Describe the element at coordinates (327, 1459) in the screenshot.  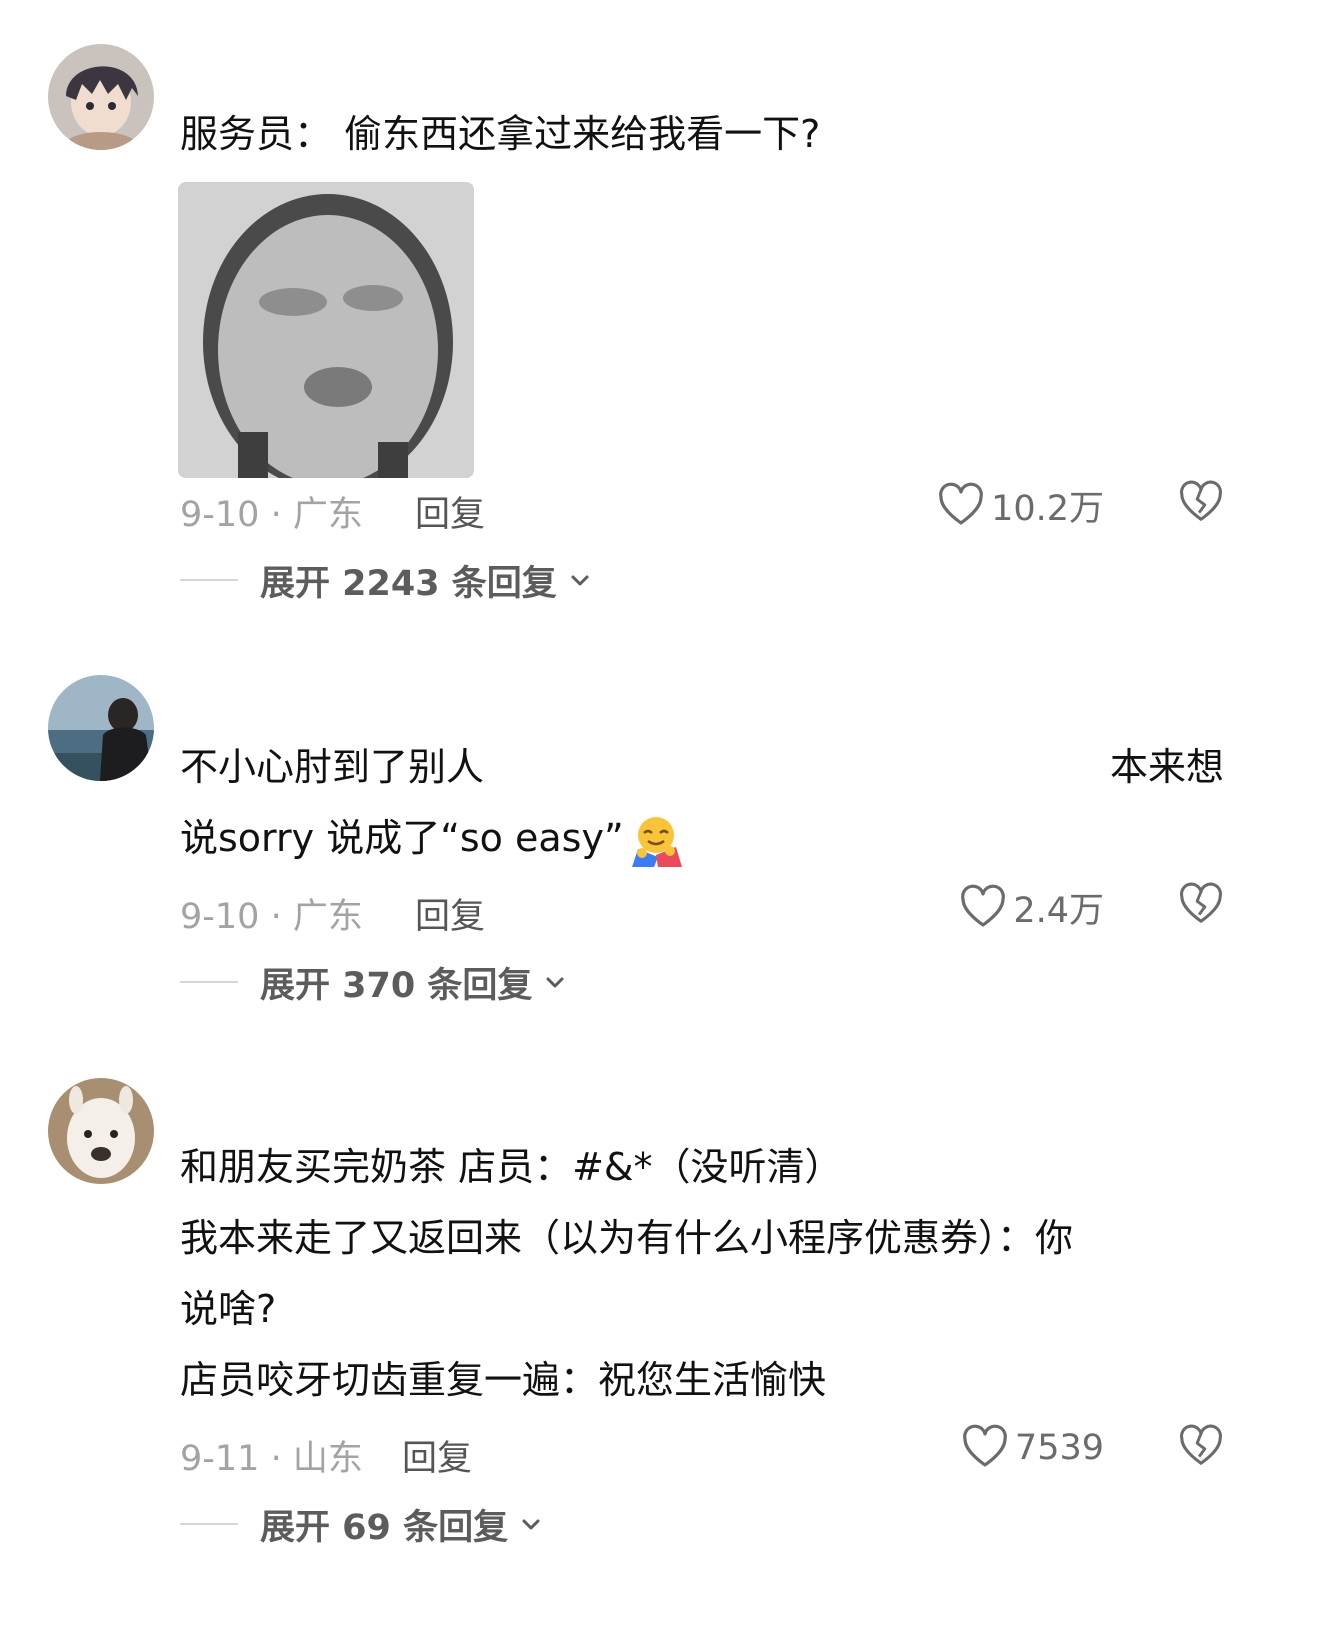
I see `comment-location: 山东` at that location.